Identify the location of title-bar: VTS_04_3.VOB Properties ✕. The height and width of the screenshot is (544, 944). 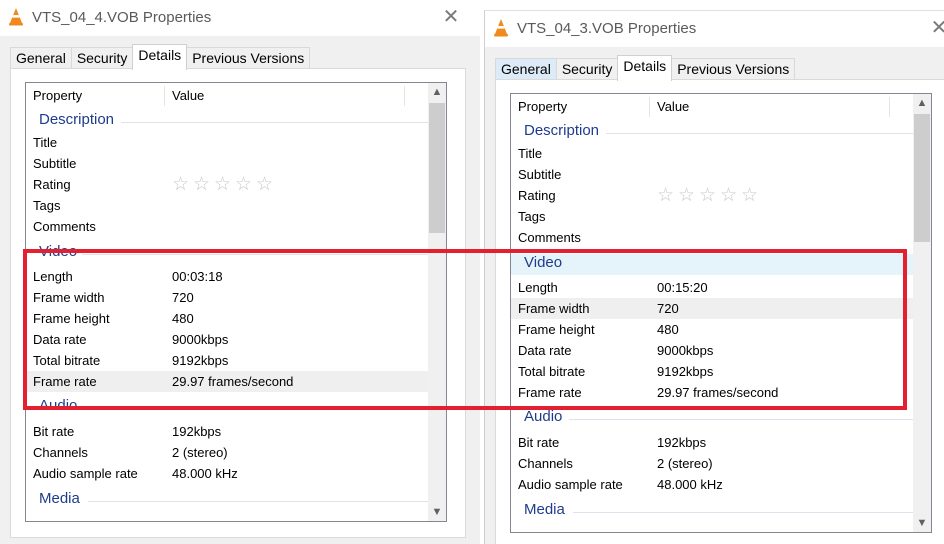
(714, 29).